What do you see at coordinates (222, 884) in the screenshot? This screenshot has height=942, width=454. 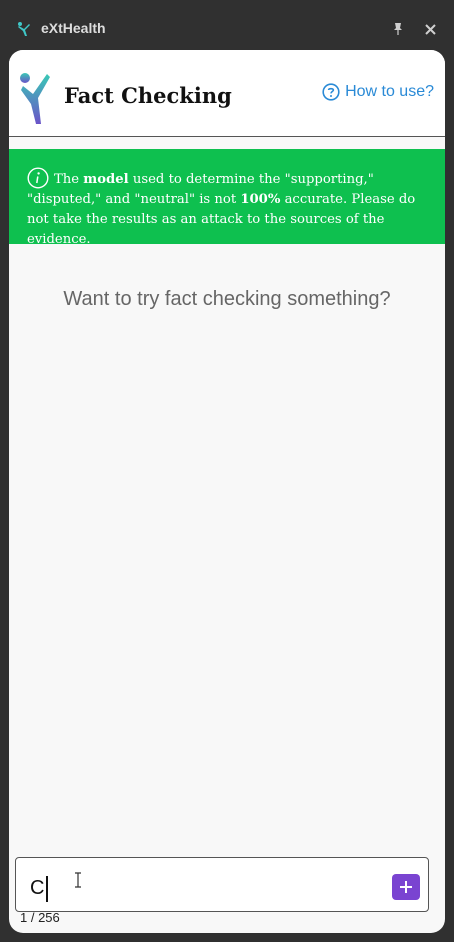 I see `claim-input-box` at bounding box center [222, 884].